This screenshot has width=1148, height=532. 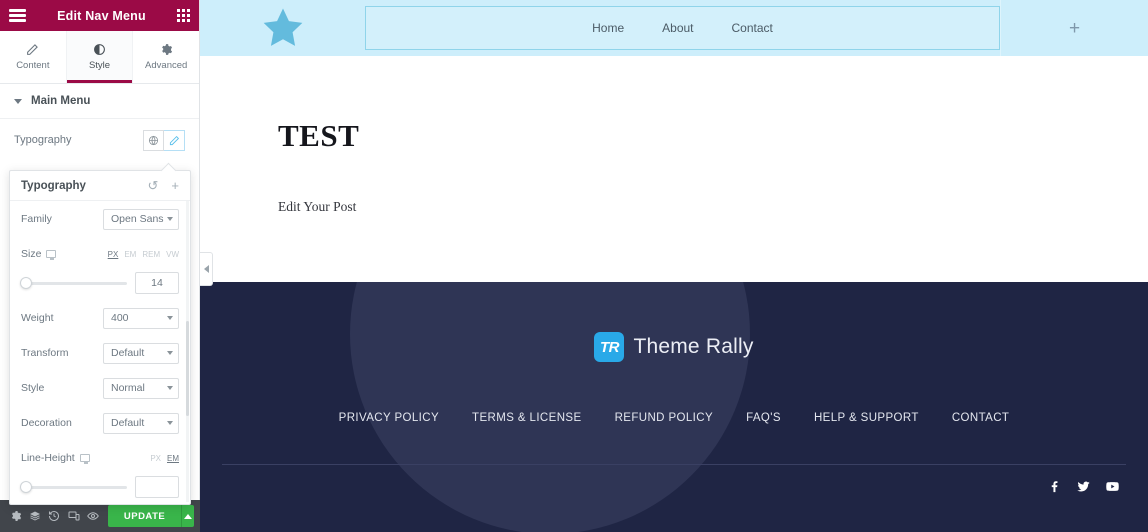 I want to click on size-label: Size, so click(x=31, y=254).